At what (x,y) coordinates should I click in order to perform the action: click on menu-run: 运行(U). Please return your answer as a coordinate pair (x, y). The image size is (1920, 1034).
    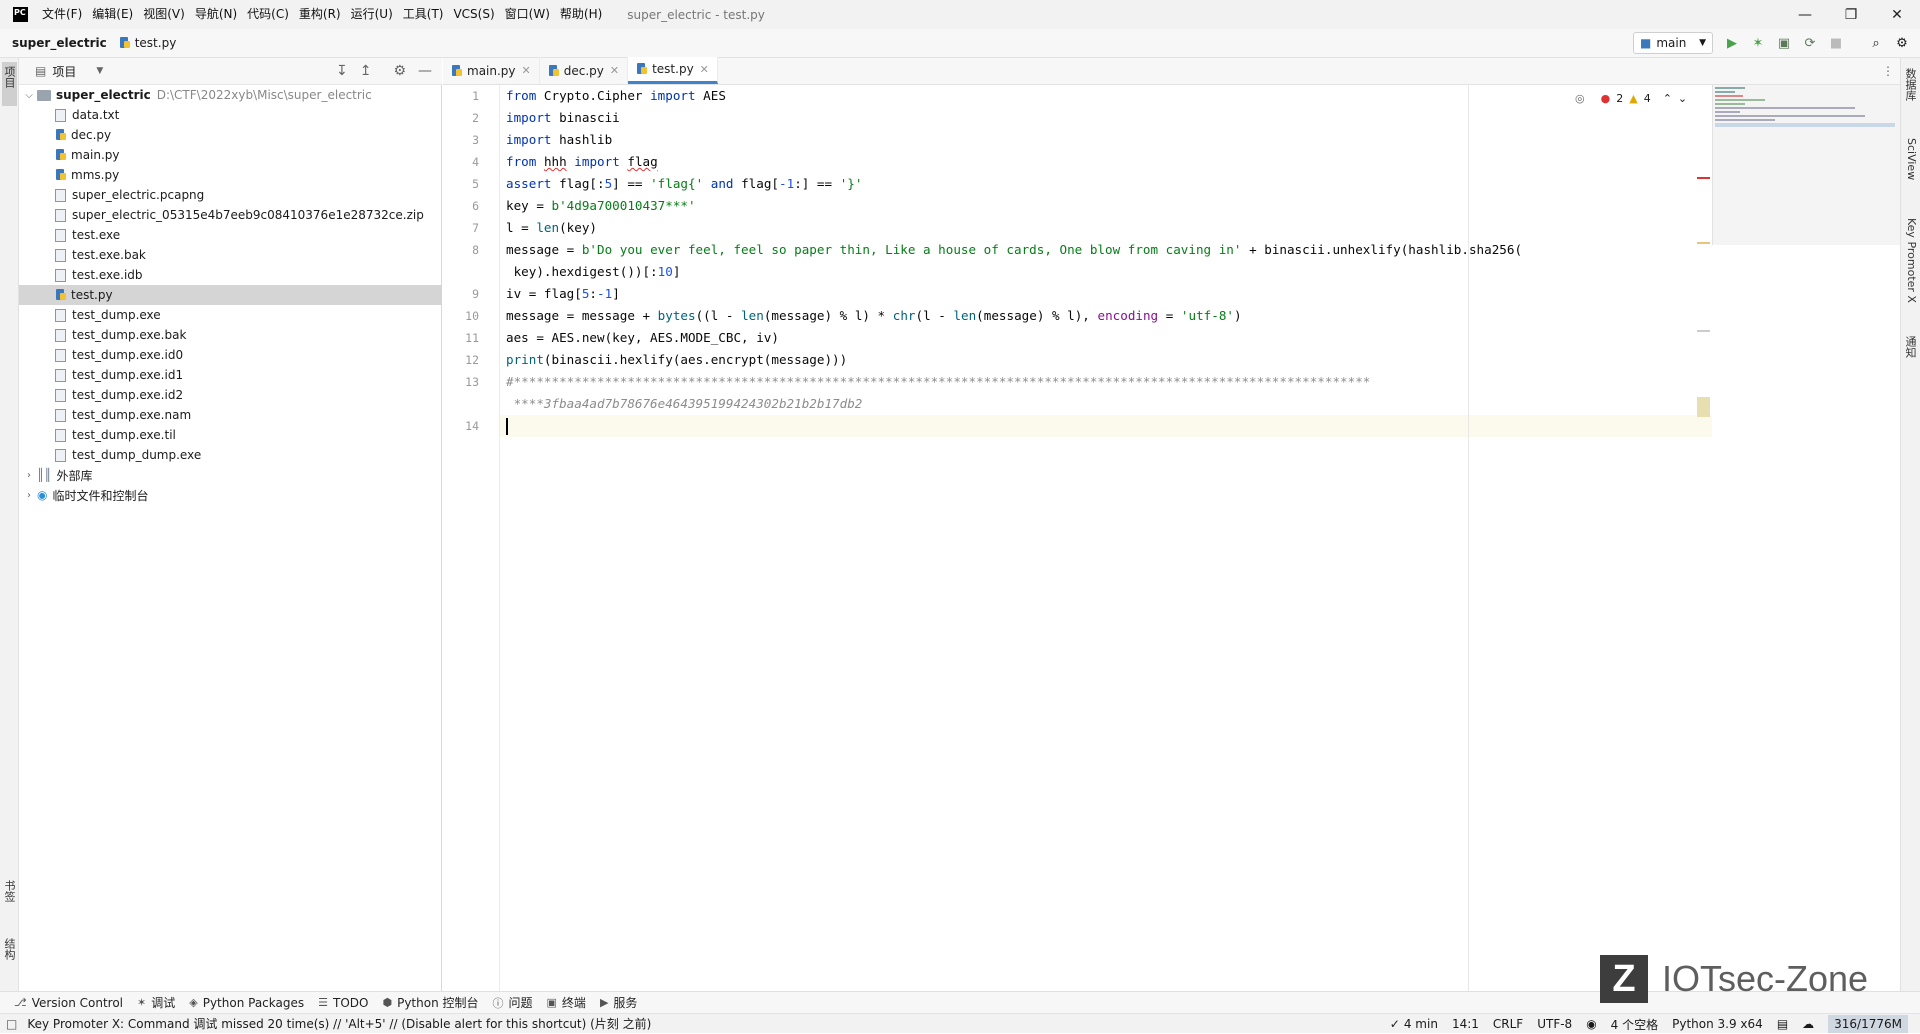
    Looking at the image, I should click on (372, 14).